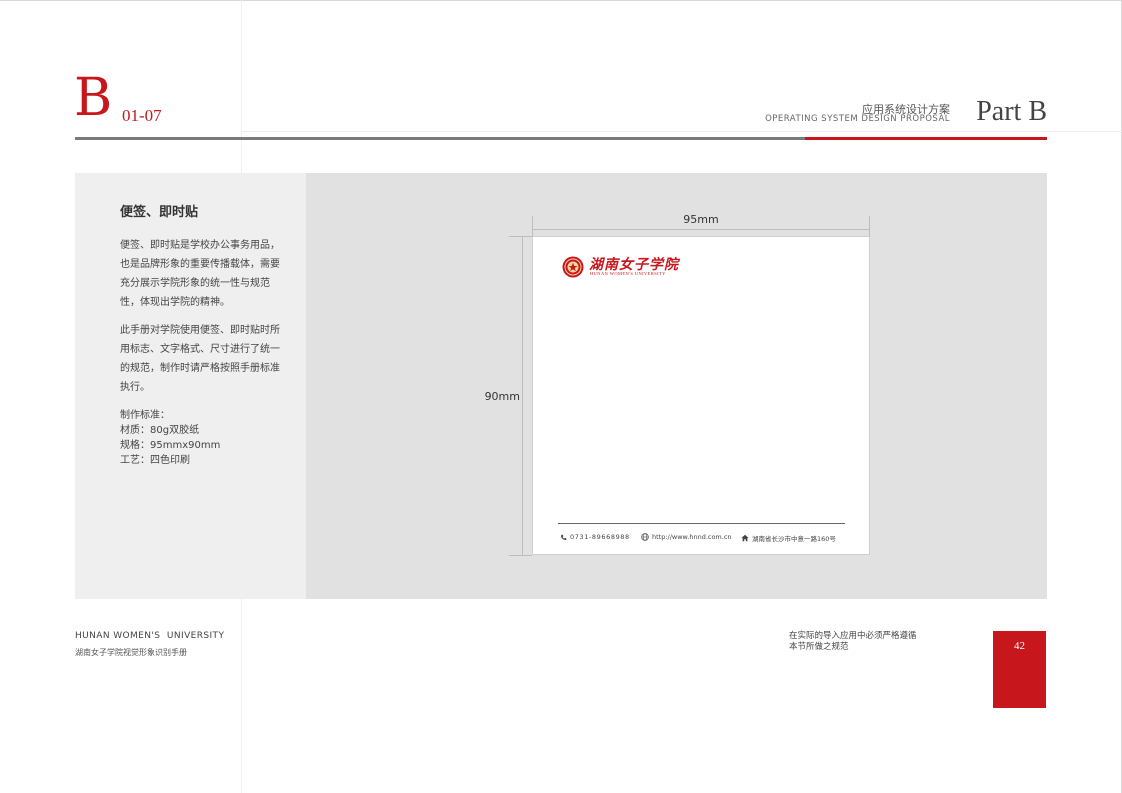  What do you see at coordinates (159, 212) in the screenshot?
I see `section-title: 便签、即时贴` at bounding box center [159, 212].